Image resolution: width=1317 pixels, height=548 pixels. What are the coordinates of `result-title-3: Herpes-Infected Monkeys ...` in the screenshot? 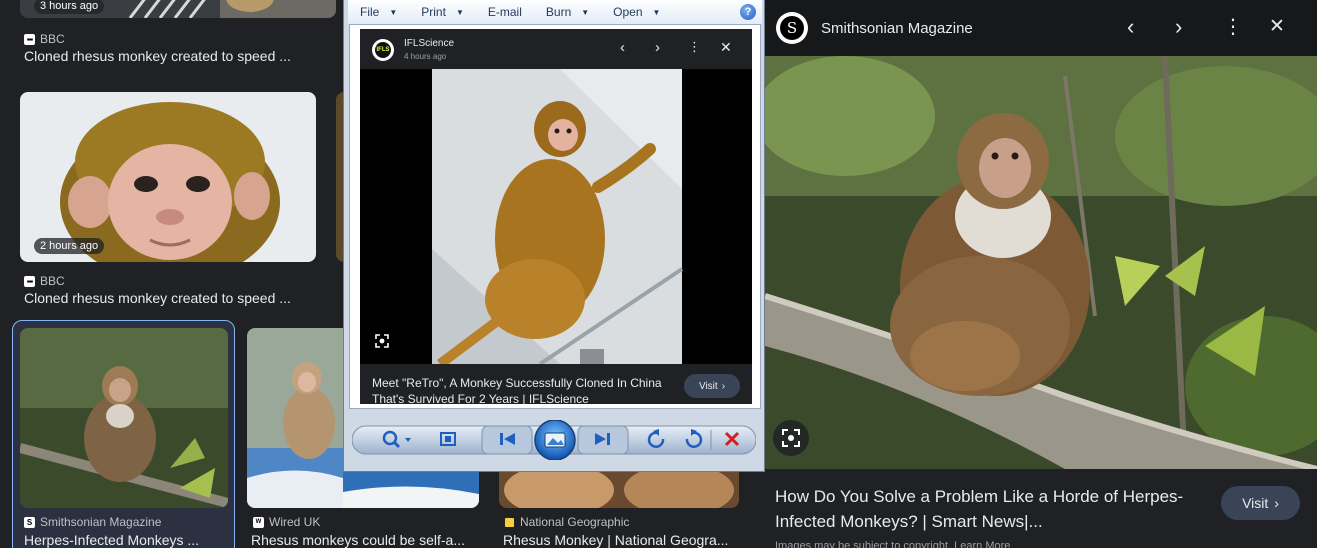 It's located at (126, 540).